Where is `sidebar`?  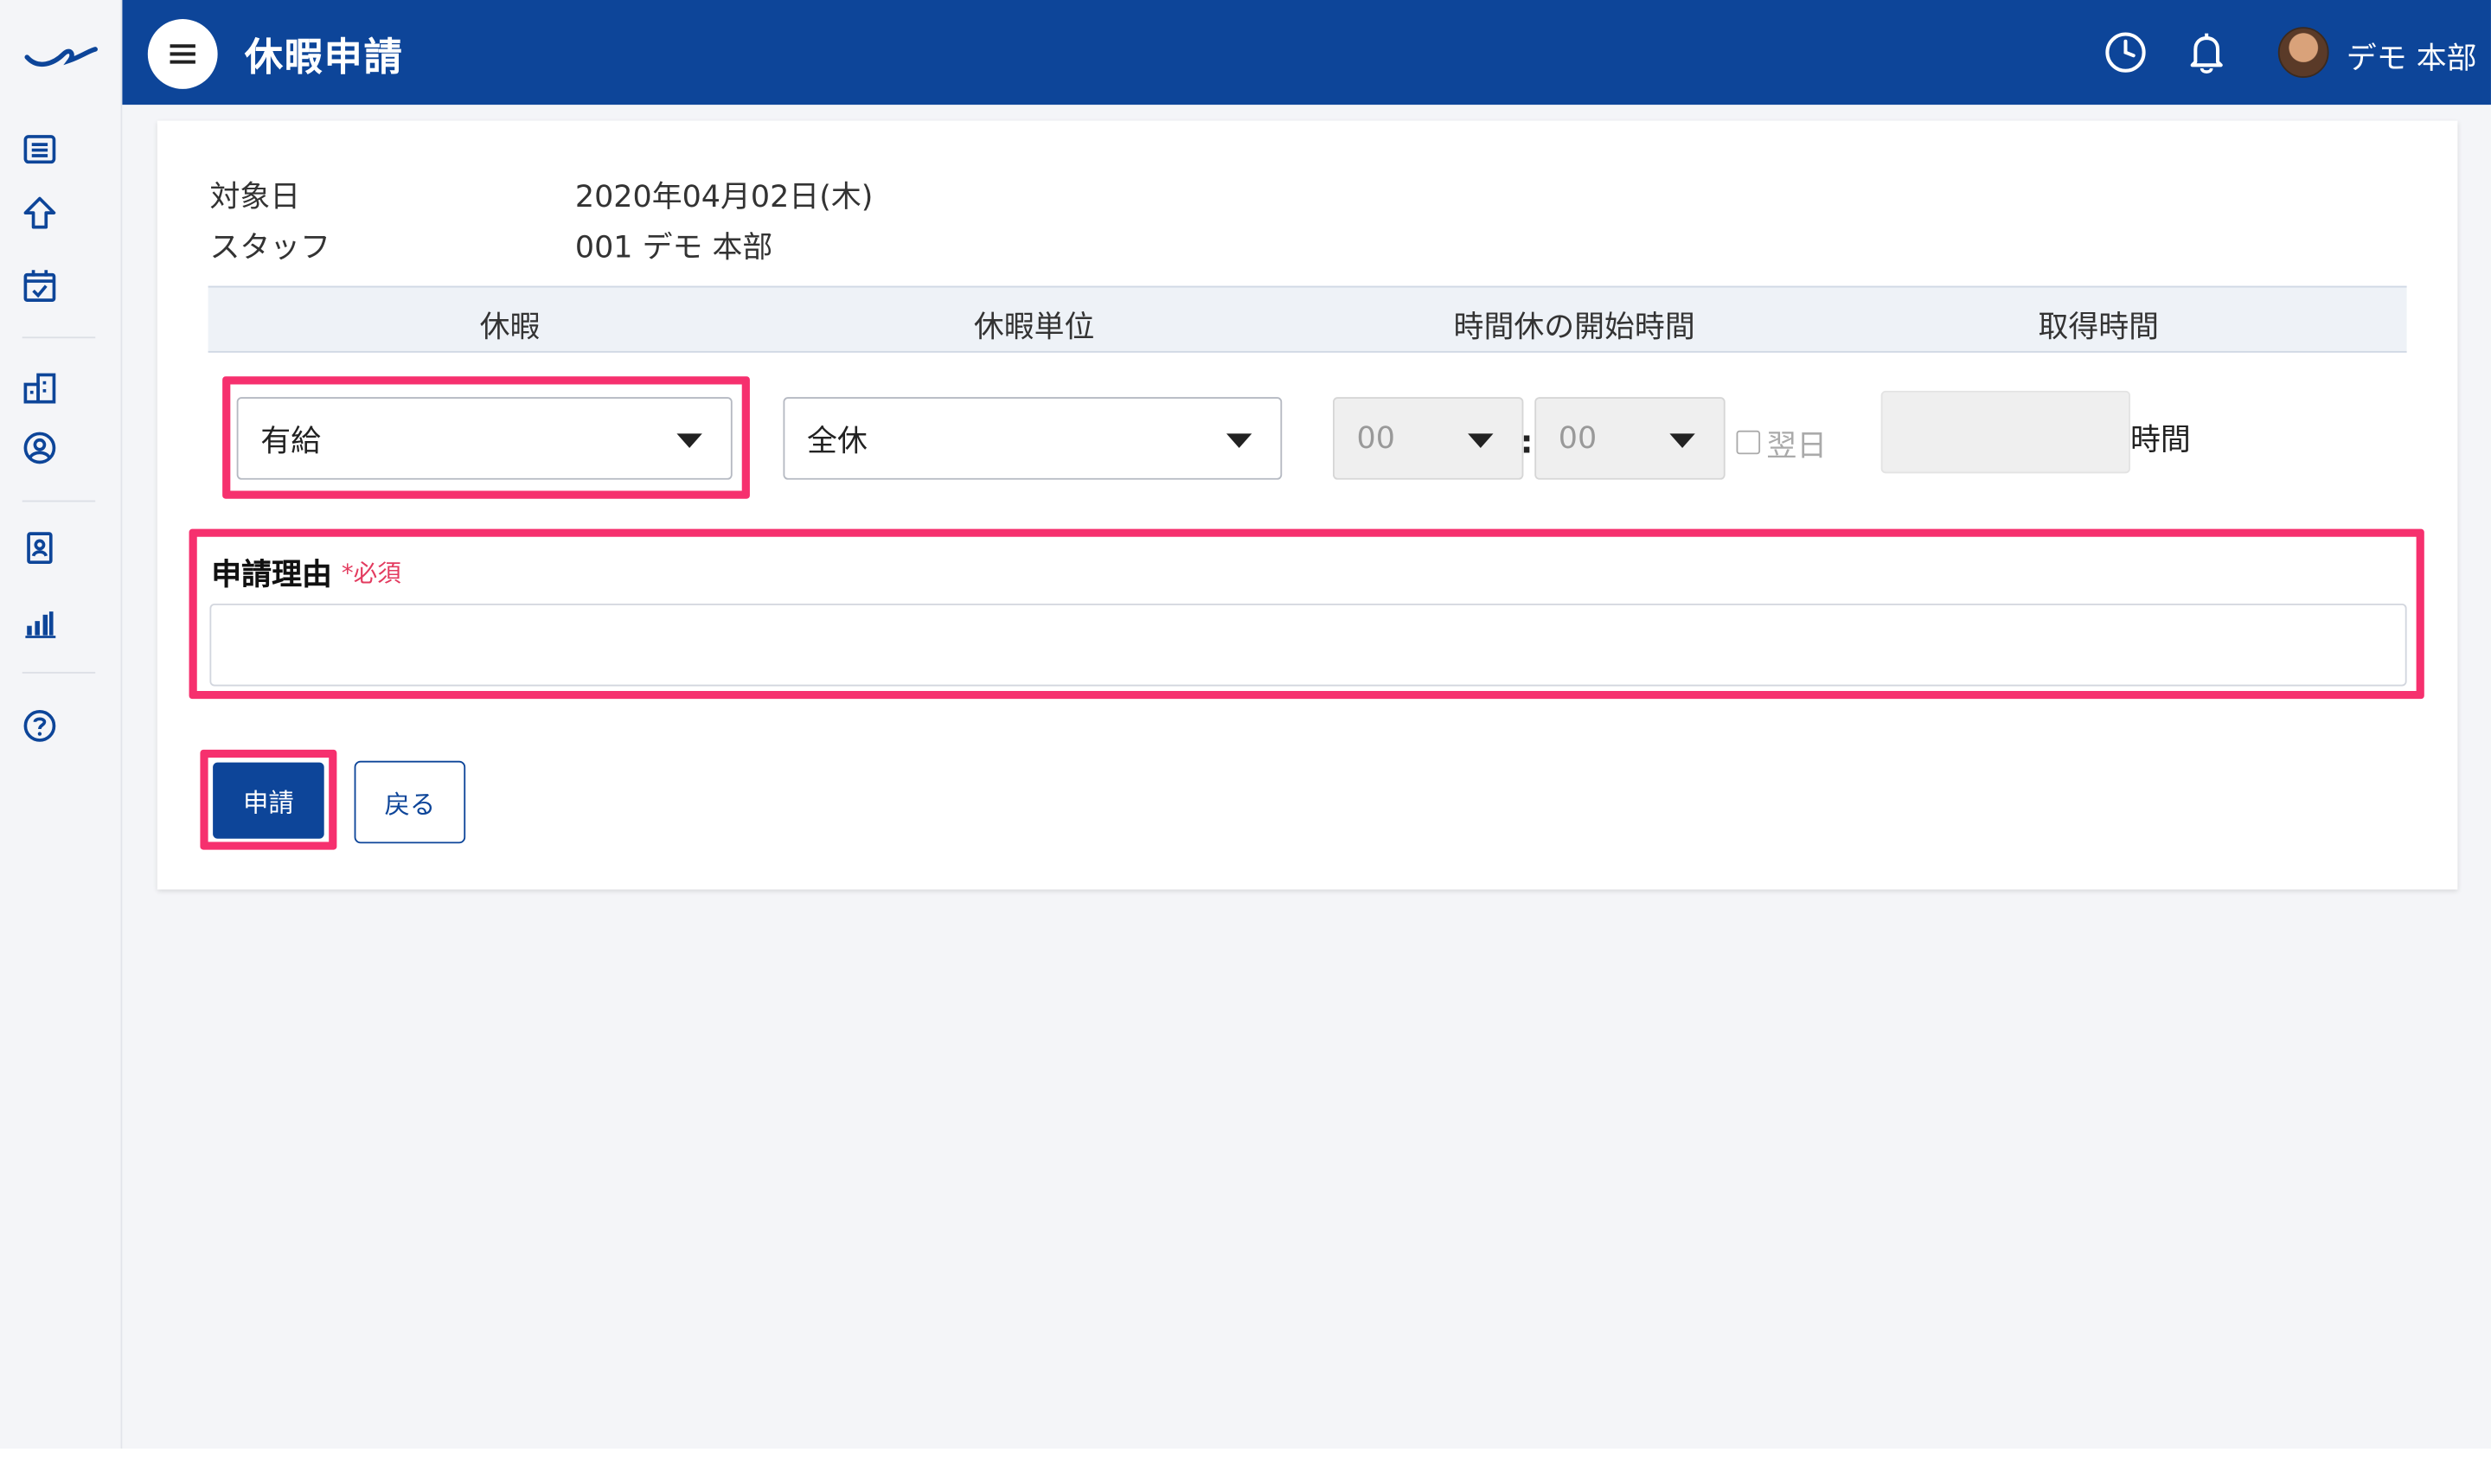 sidebar is located at coordinates (61, 725).